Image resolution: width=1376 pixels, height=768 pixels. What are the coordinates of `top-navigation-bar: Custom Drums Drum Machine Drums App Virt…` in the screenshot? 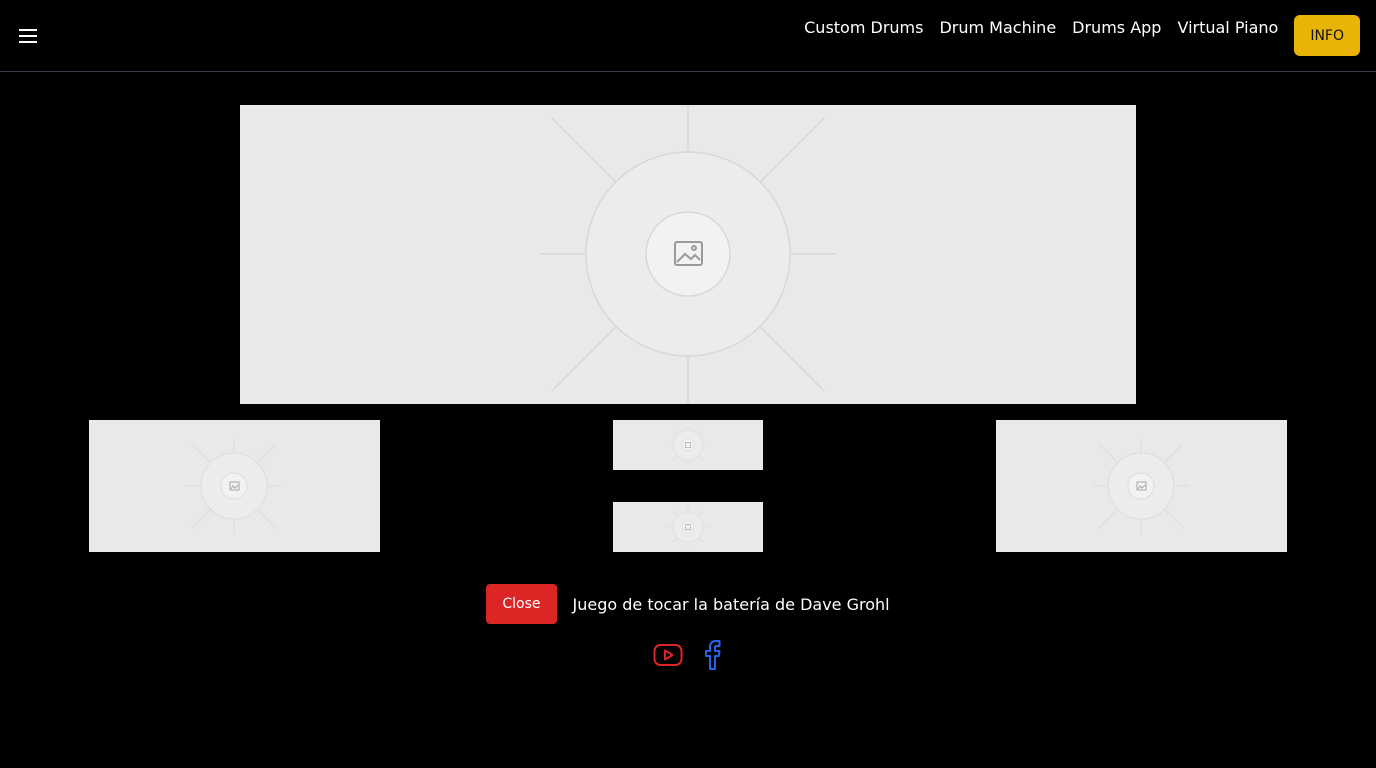 It's located at (688, 36).